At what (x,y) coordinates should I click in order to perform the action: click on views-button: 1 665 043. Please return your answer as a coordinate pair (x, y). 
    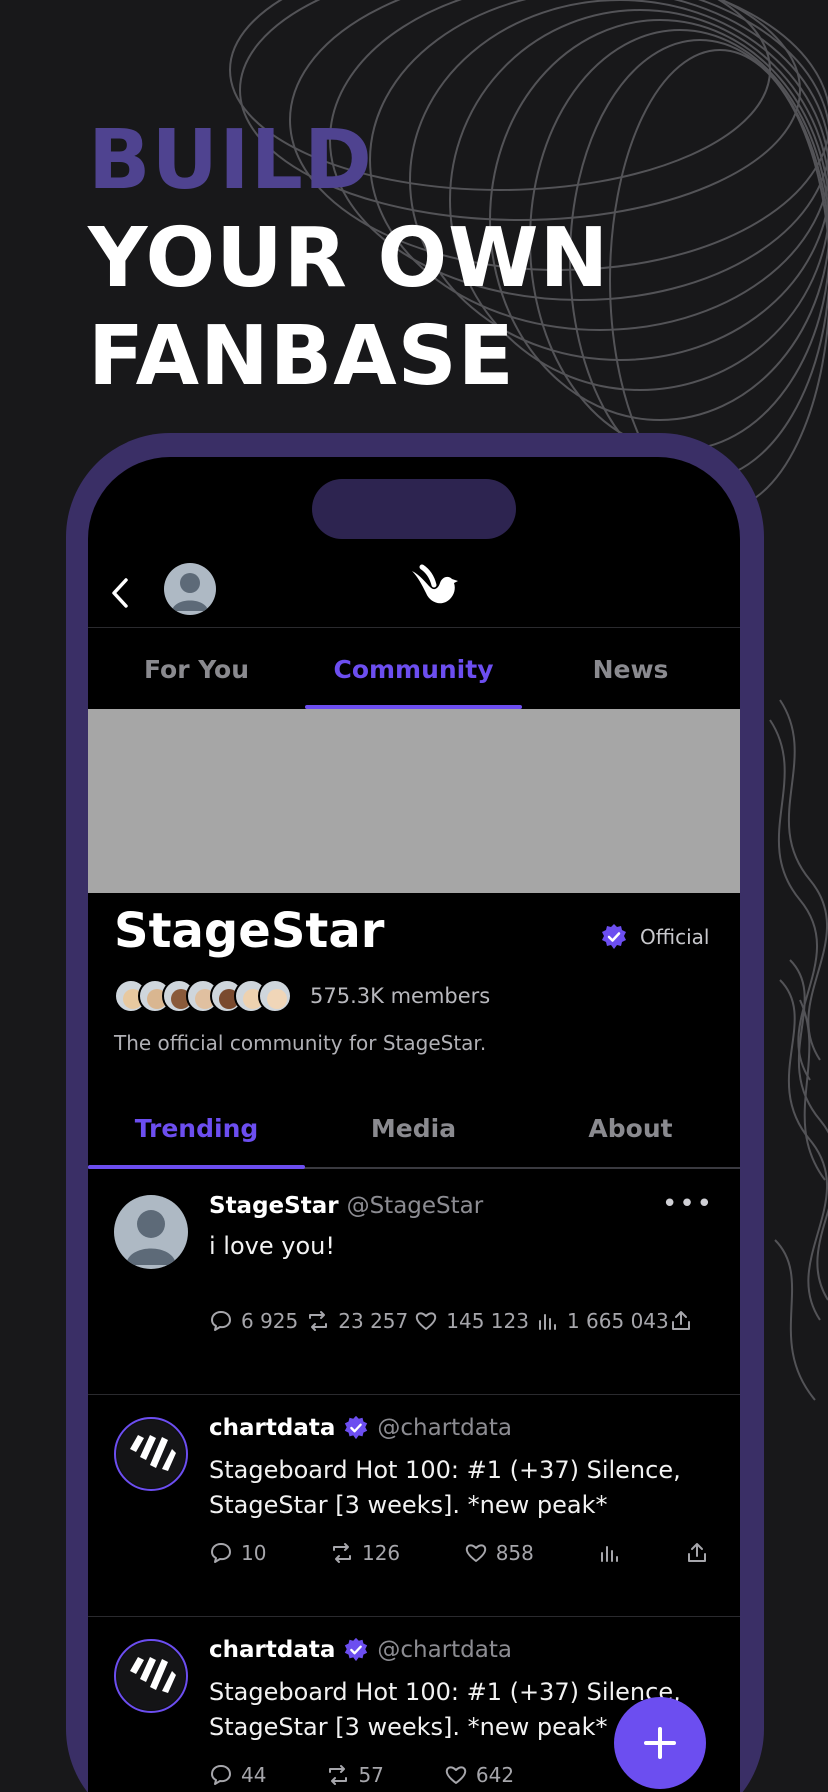
    Looking at the image, I should click on (602, 1321).